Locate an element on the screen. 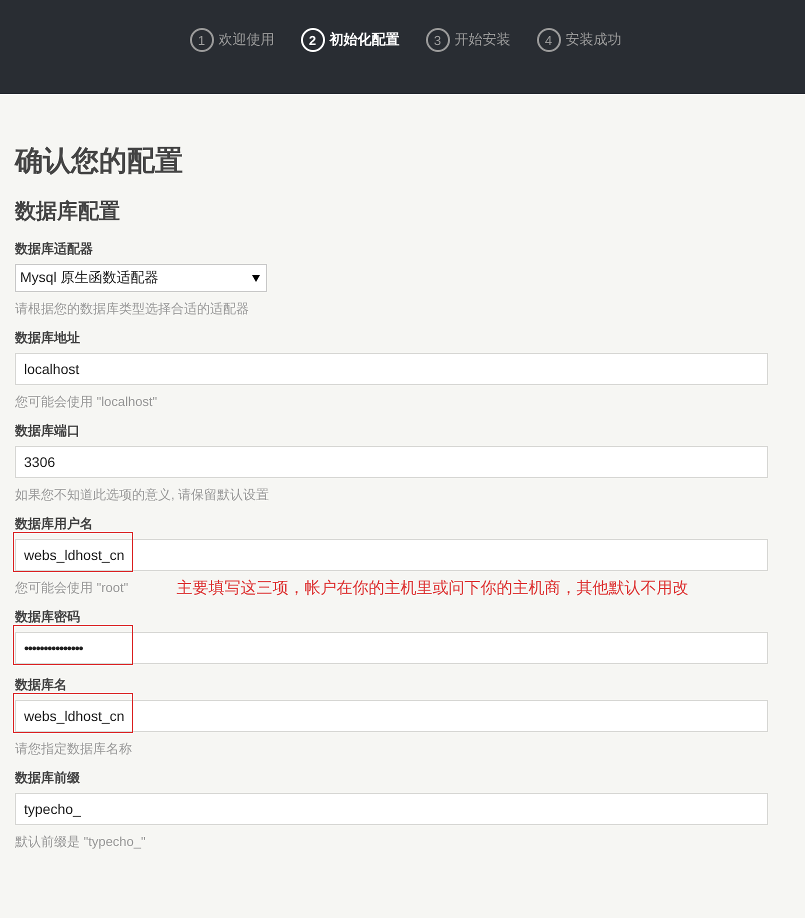 Image resolution: width=805 pixels, height=918 pixels. input-field: localhost is located at coordinates (391, 369).